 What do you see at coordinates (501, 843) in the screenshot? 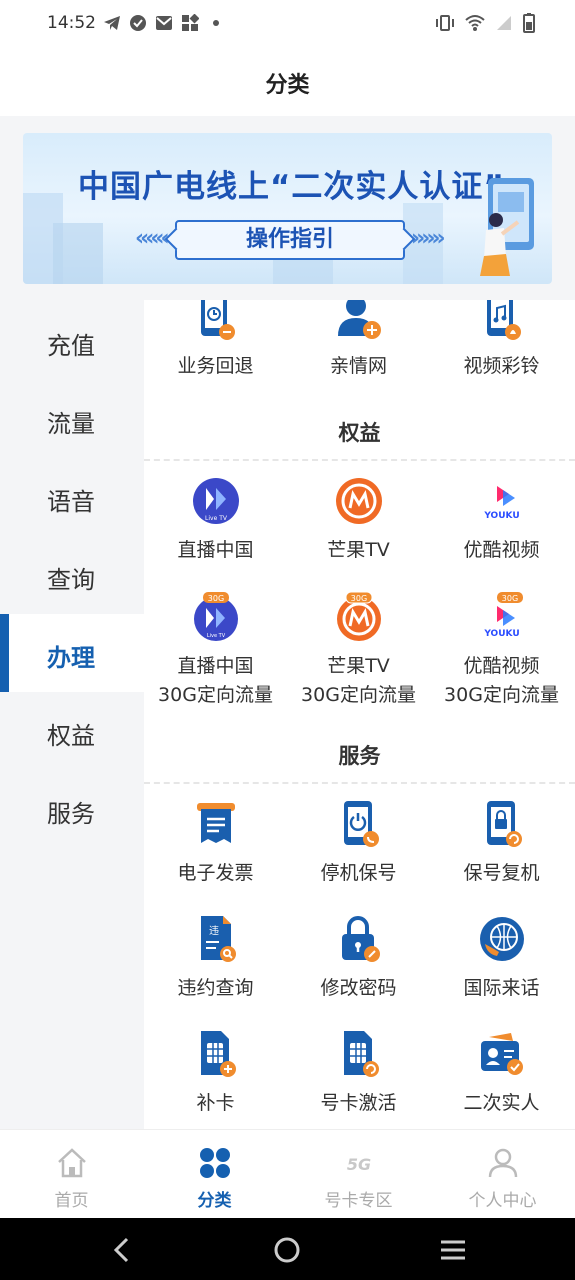
I see `grid-item-resume-service: 保号复机` at bounding box center [501, 843].